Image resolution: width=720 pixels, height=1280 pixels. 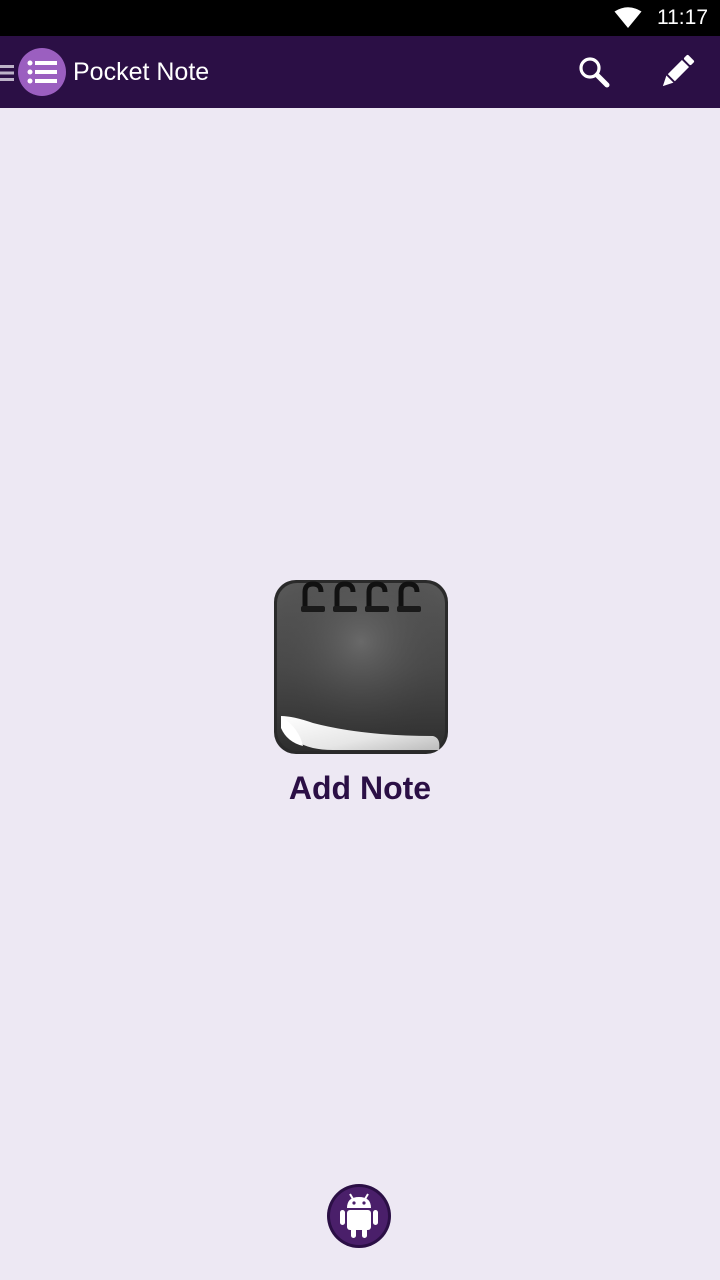 I want to click on status-time: 11:17, so click(x=682, y=17).